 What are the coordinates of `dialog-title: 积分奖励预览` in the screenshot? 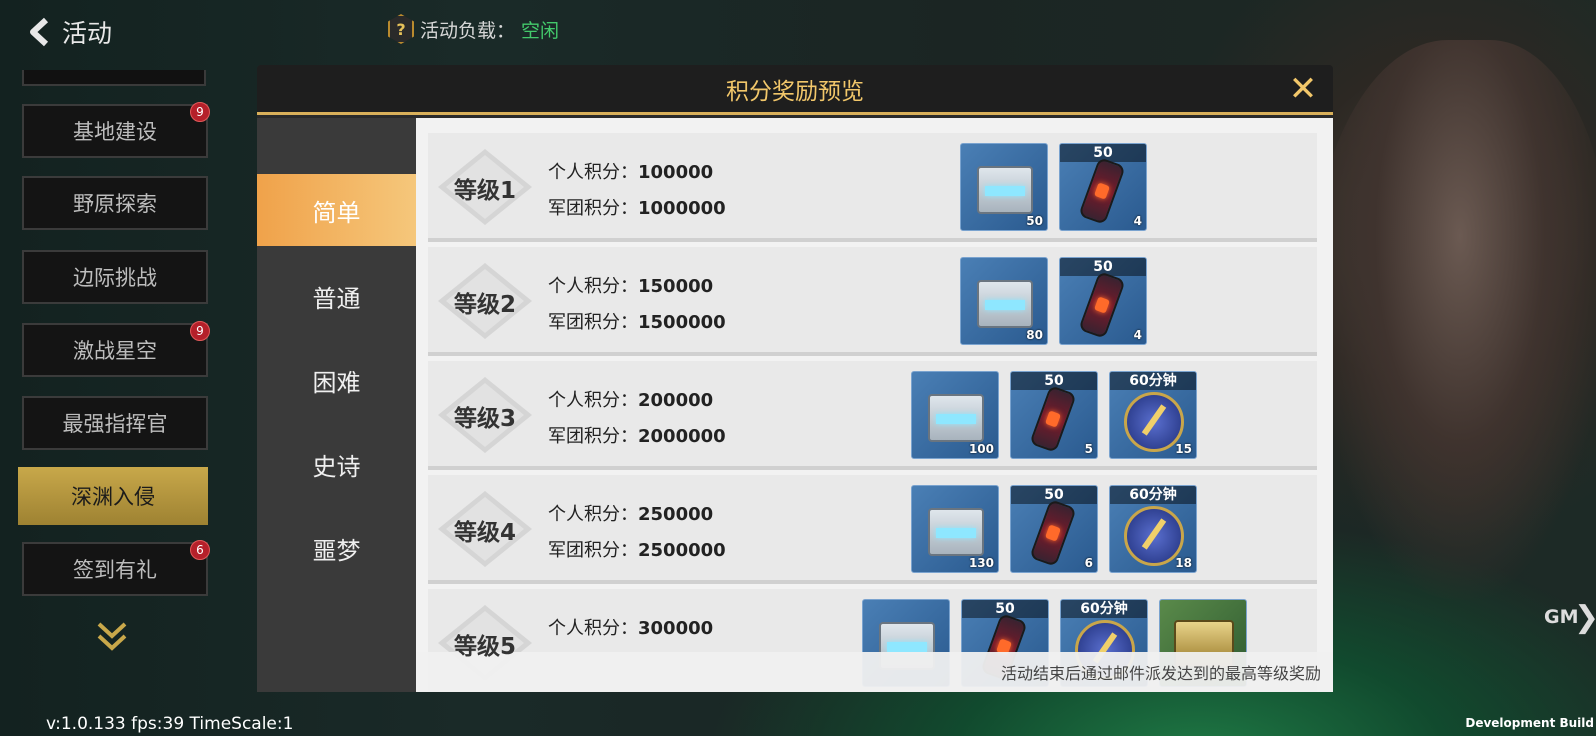 It's located at (795, 91).